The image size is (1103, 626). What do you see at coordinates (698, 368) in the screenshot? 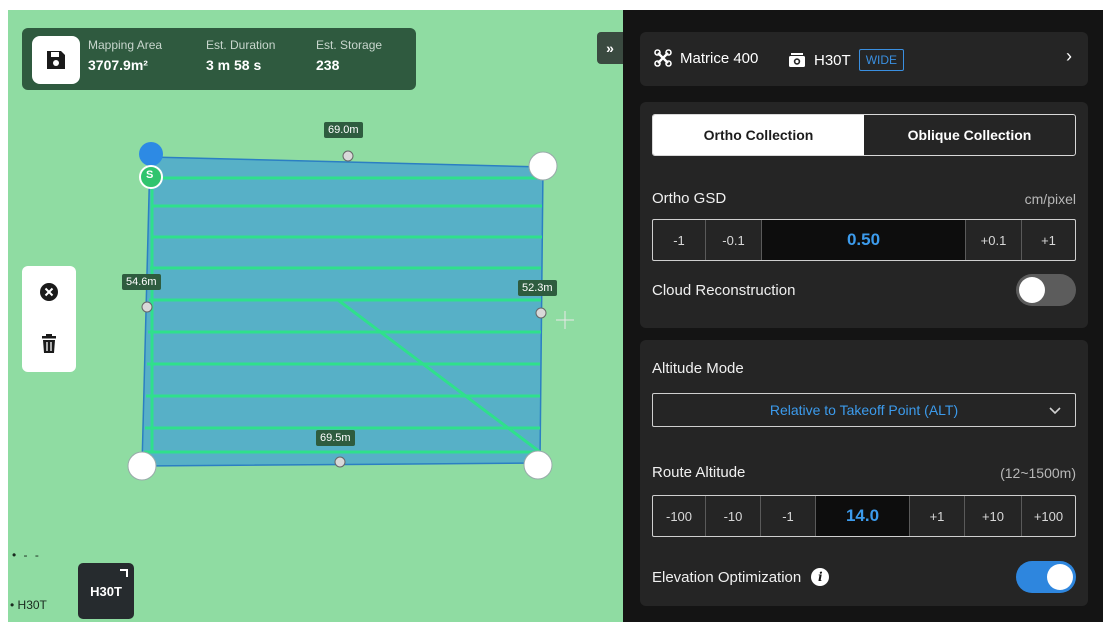
I see `altitude-mode-label: Altitude Mode` at bounding box center [698, 368].